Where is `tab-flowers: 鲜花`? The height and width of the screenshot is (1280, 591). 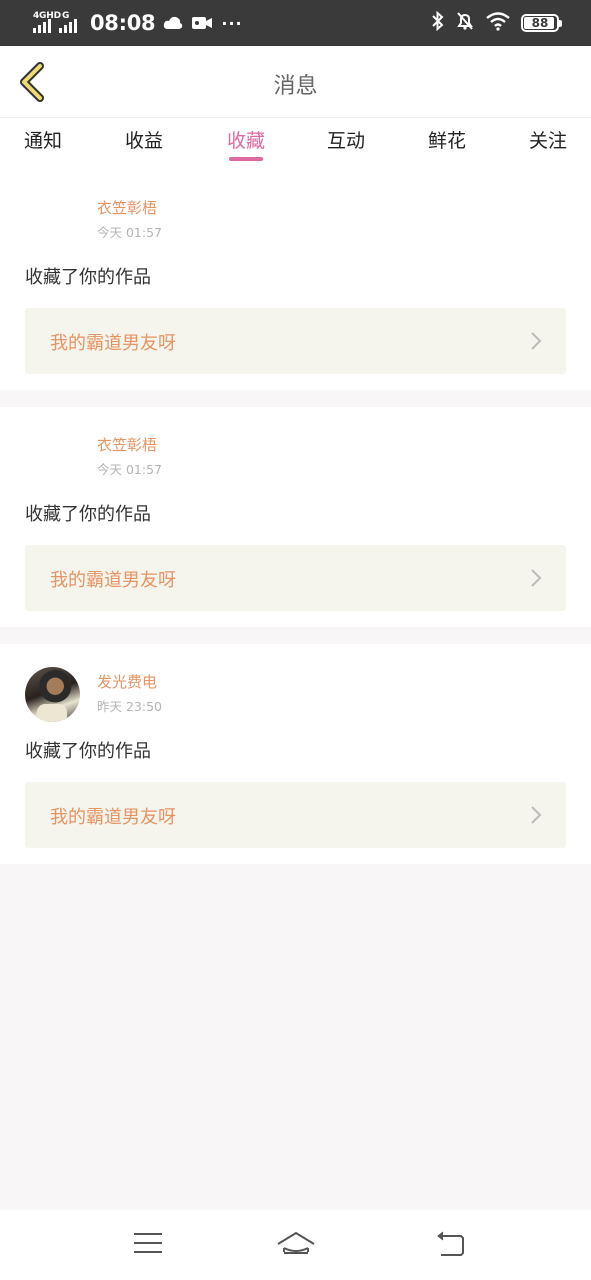 tab-flowers: 鲜花 is located at coordinates (447, 139).